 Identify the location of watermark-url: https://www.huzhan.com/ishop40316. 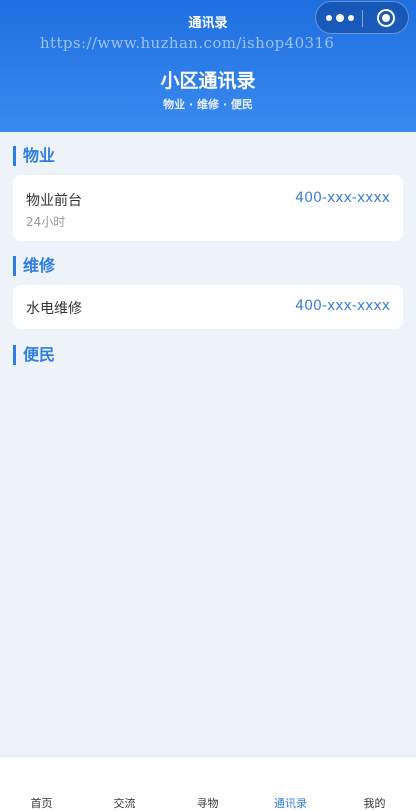
(187, 43).